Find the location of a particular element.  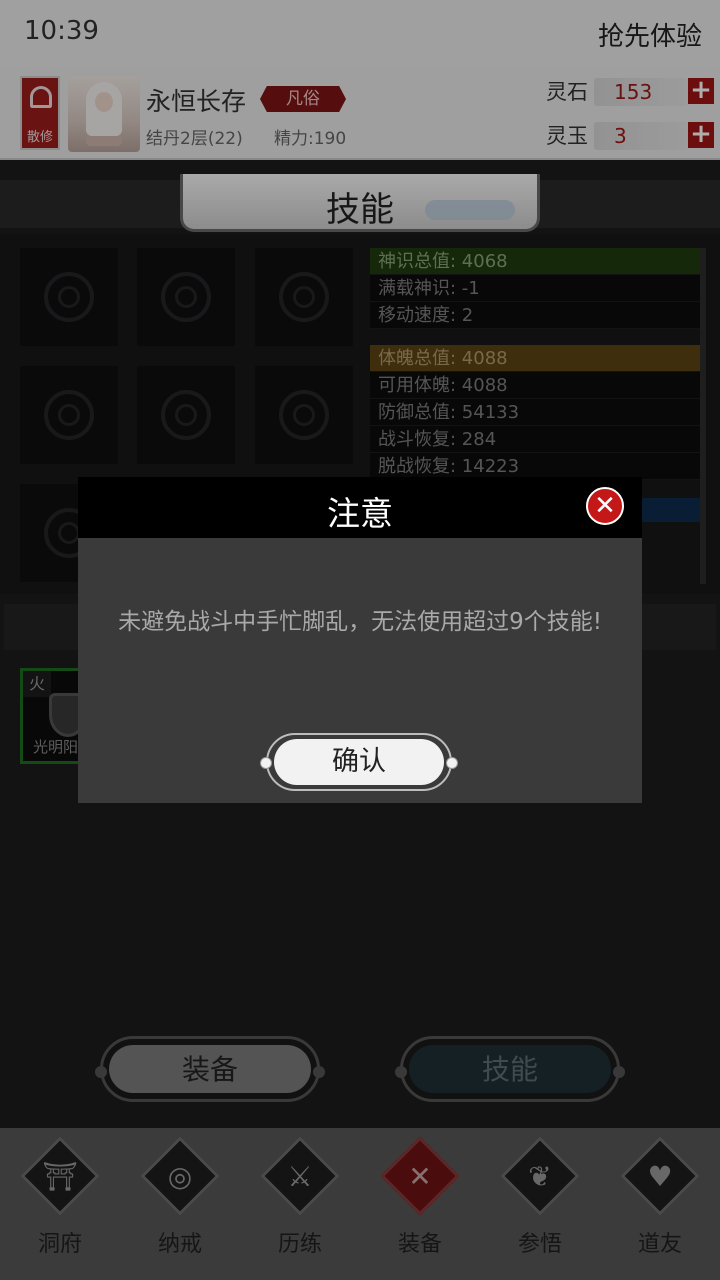

dialog-header: 注意 ✕ is located at coordinates (360, 507).